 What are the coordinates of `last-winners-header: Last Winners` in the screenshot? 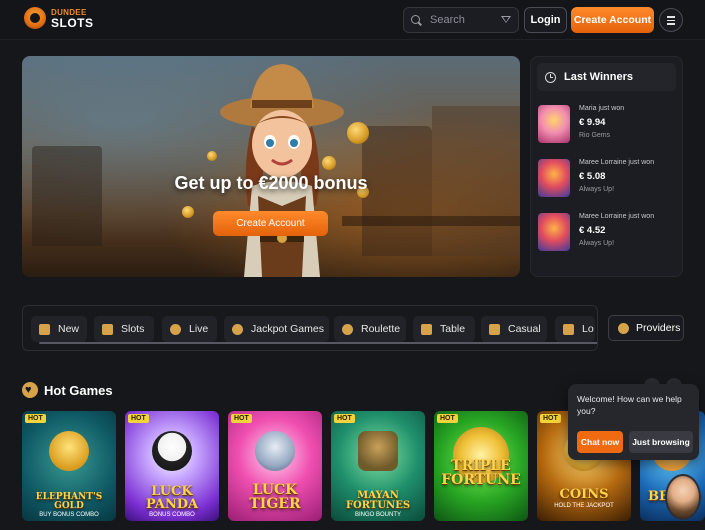 It's located at (606, 77).